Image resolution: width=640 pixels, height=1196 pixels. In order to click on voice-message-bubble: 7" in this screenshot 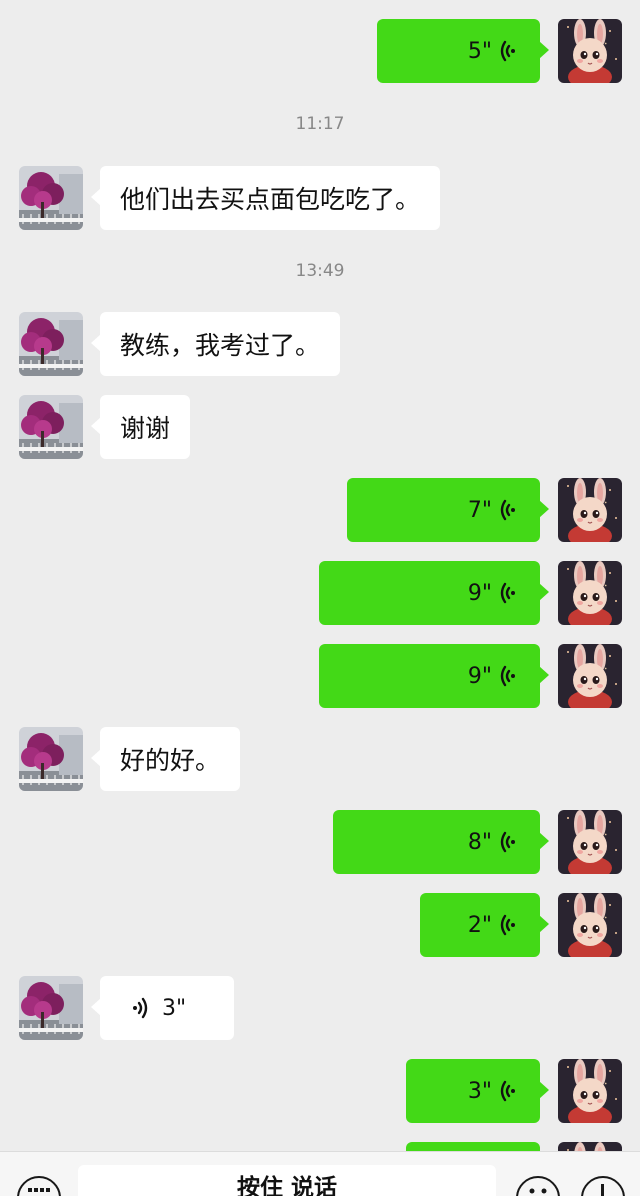, I will do `click(448, 510)`.